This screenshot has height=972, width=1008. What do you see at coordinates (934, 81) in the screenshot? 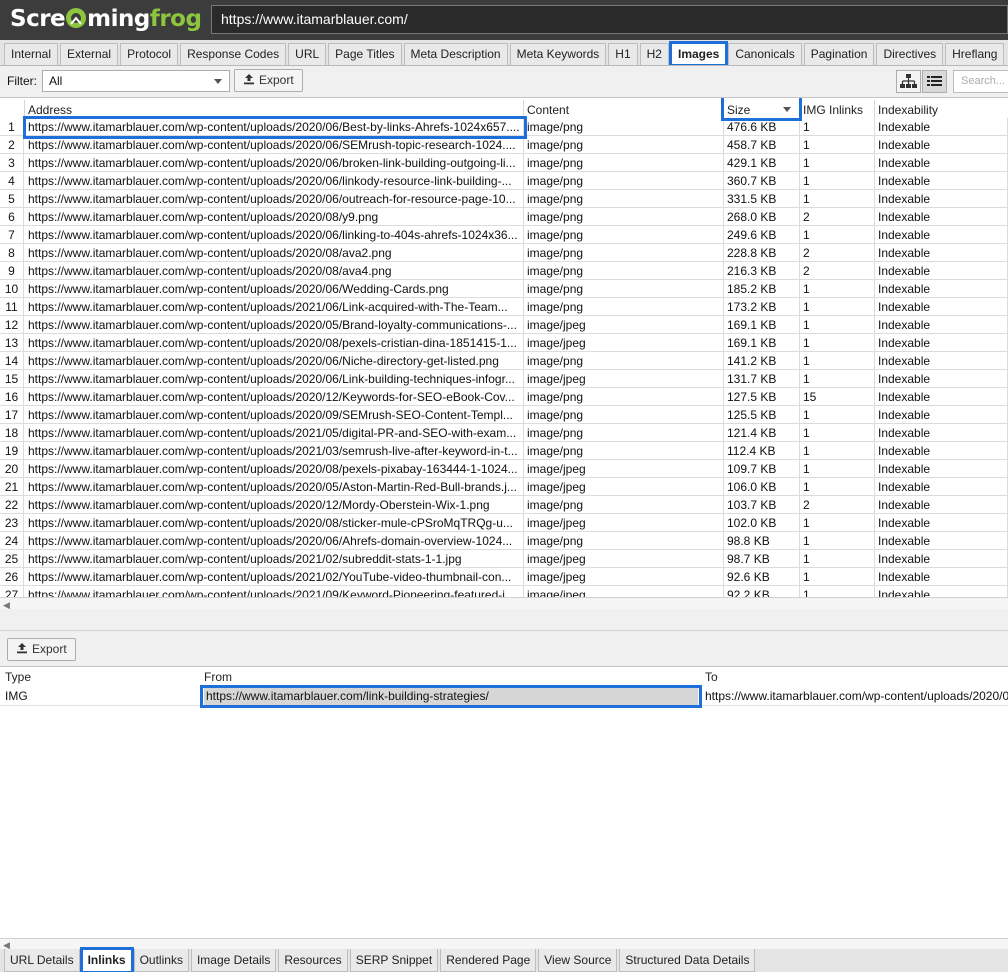
I see `list-view-button` at bounding box center [934, 81].